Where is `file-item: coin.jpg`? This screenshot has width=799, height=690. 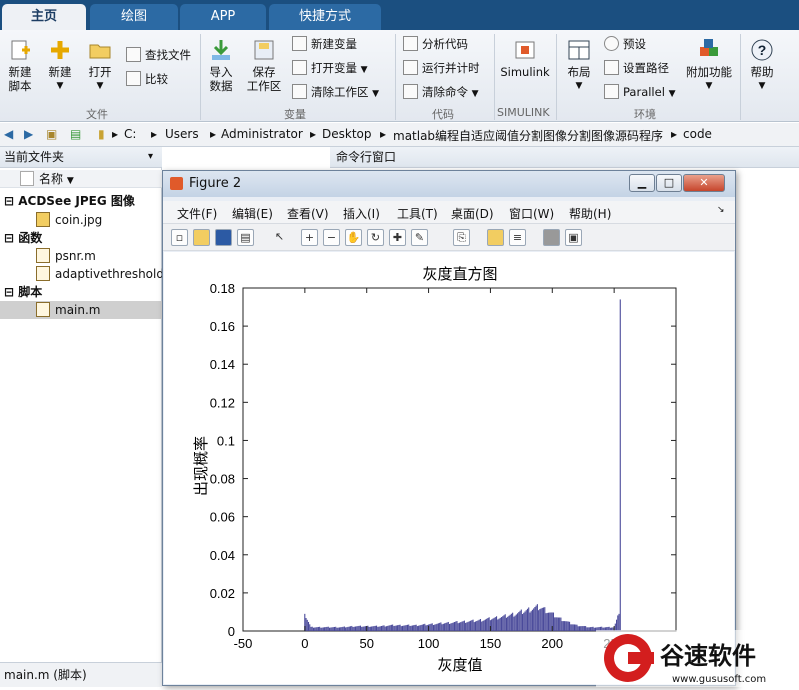 file-item: coin.jpg is located at coordinates (81, 220).